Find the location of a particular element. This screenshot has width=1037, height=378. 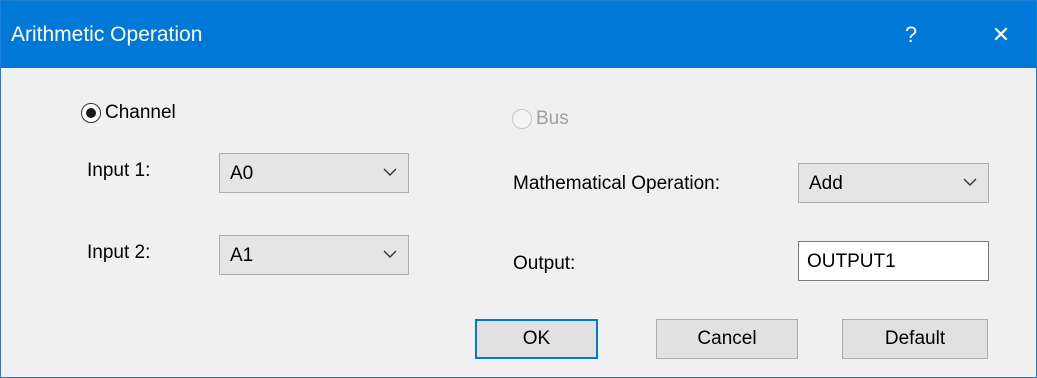

bus-radio-label: Bus is located at coordinates (552, 118).